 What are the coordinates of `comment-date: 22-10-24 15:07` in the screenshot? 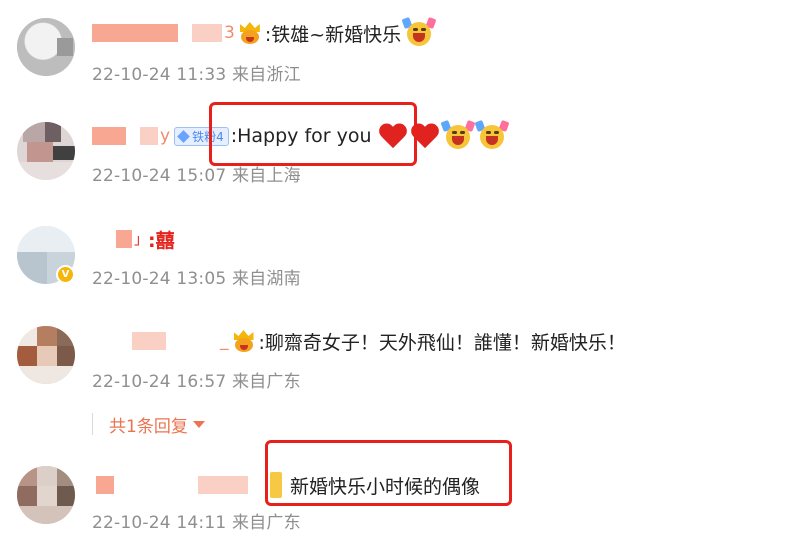 It's located at (159, 176).